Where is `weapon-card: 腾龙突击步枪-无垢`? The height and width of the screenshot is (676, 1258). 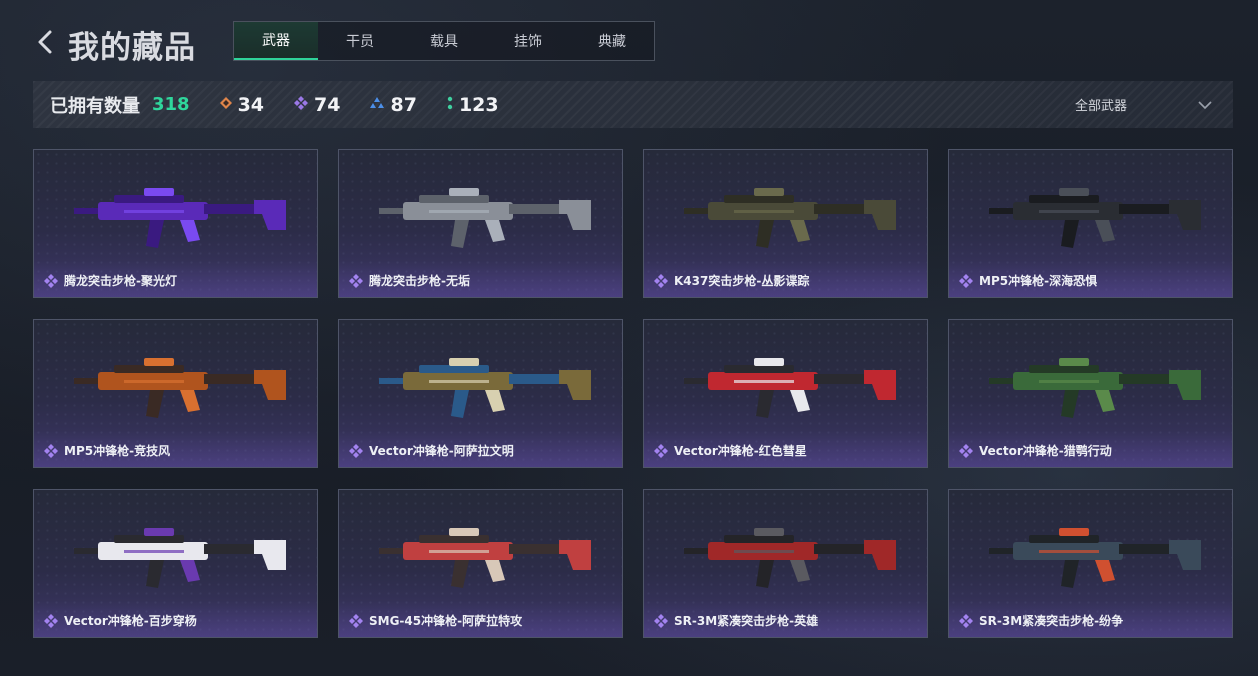
weapon-card: 腾龙突击步枪-无垢 is located at coordinates (480, 223).